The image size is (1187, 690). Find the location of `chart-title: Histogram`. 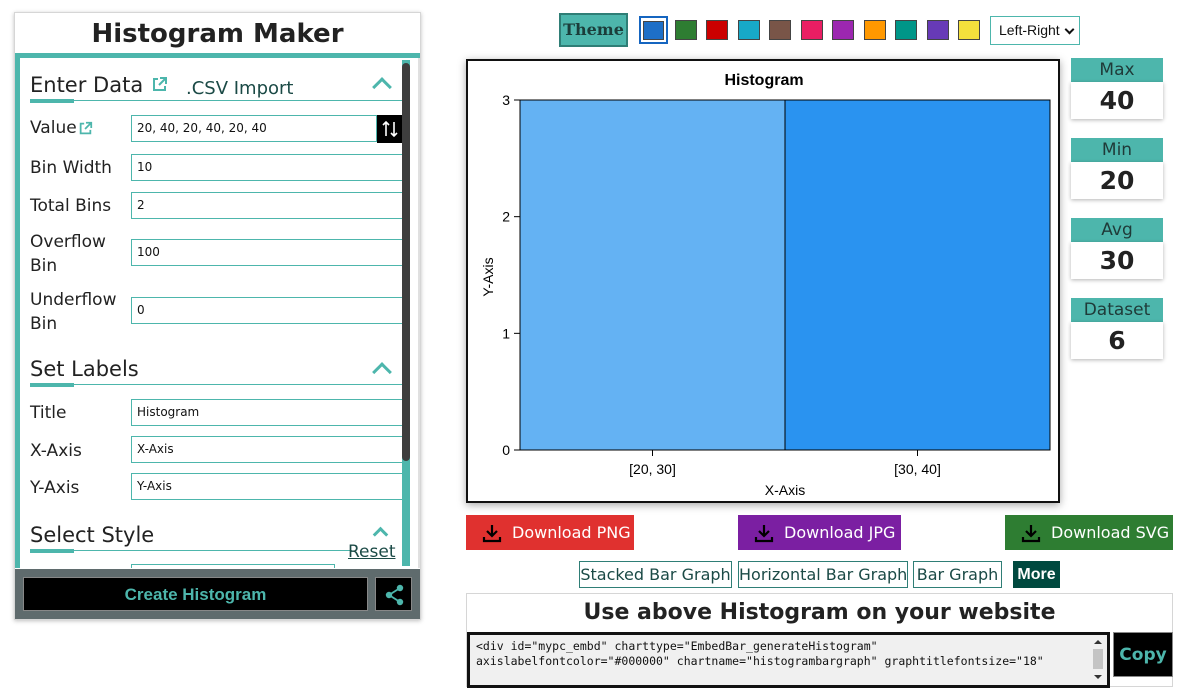

chart-title: Histogram is located at coordinates (763, 80).